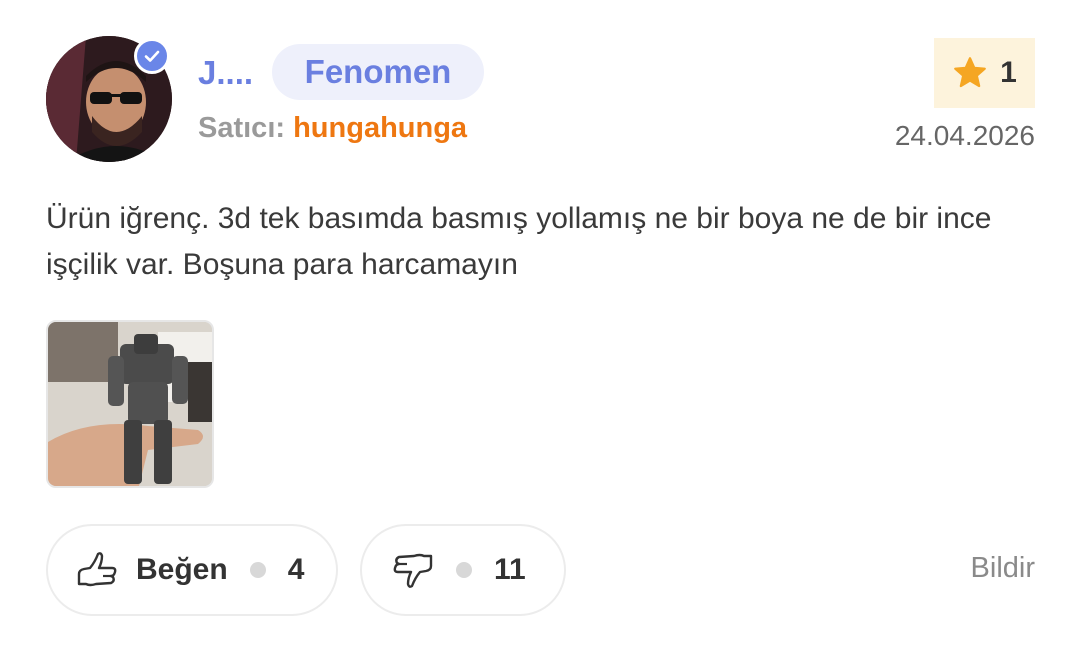 The height and width of the screenshot is (645, 1080). Describe the element at coordinates (152, 56) in the screenshot. I see `verified-check-icon` at that location.